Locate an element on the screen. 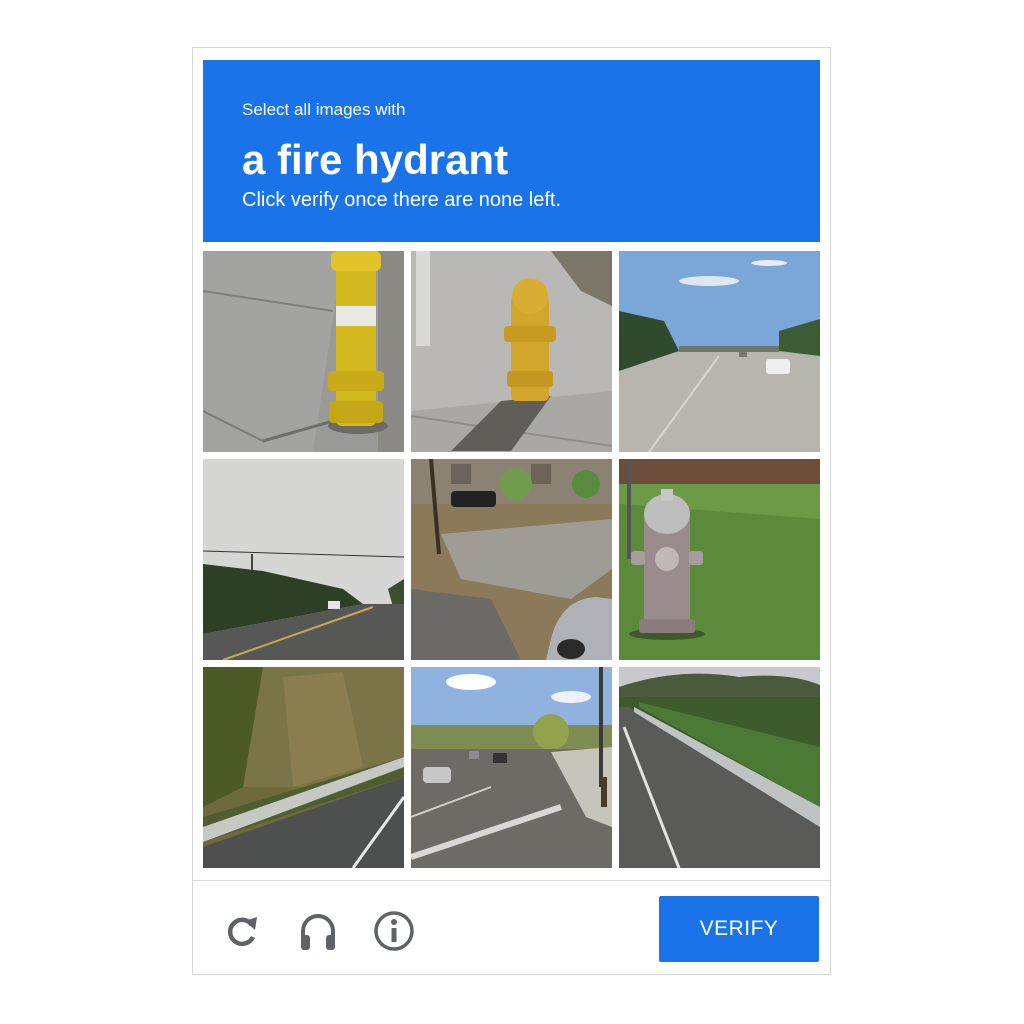 This screenshot has width=1024, height=1024. verify-button: VERIFY is located at coordinates (739, 929).